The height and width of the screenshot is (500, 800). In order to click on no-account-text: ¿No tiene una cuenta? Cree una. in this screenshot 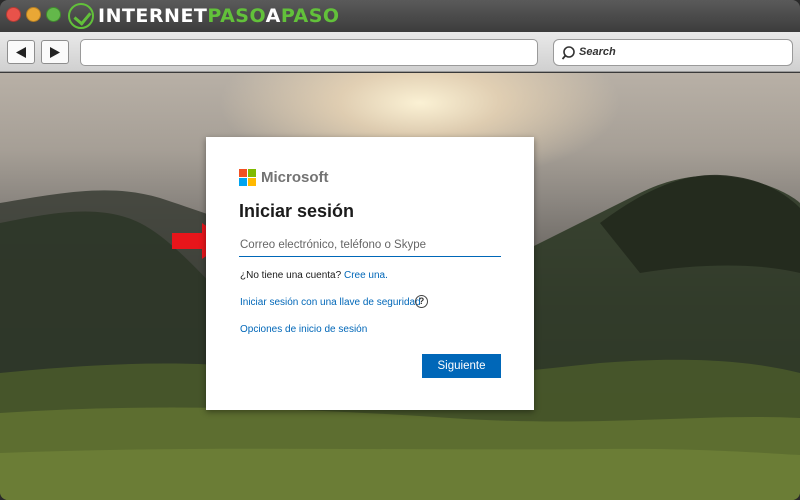, I will do `click(314, 275)`.